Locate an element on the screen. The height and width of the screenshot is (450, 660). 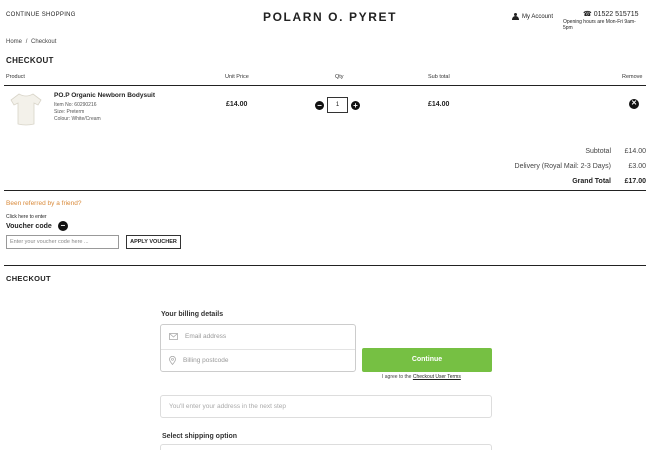
breadcrumb-home: Home is located at coordinates (14, 42).